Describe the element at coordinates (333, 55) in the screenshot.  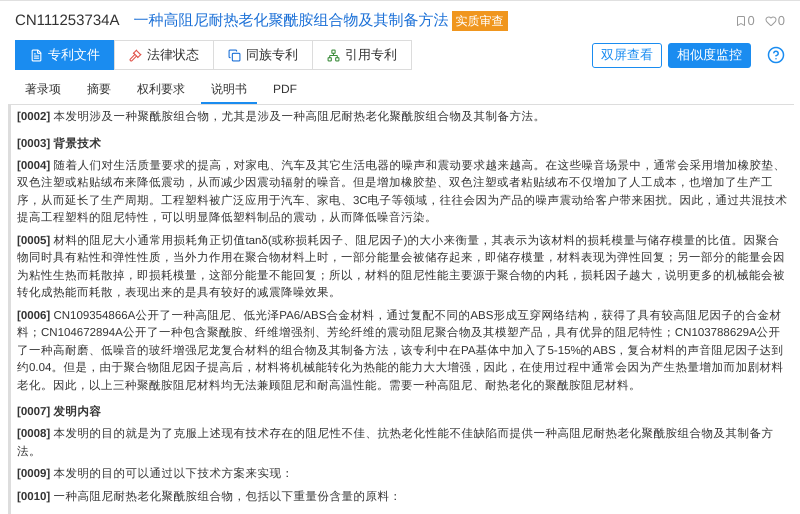
I see `hierarchy-icon` at that location.